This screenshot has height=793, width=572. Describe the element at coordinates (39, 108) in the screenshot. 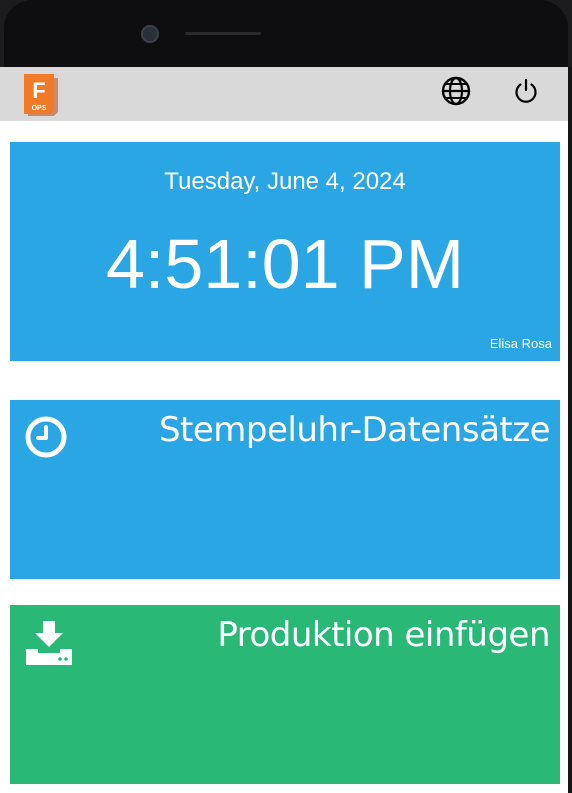

I see `logo-caption: OPS` at that location.